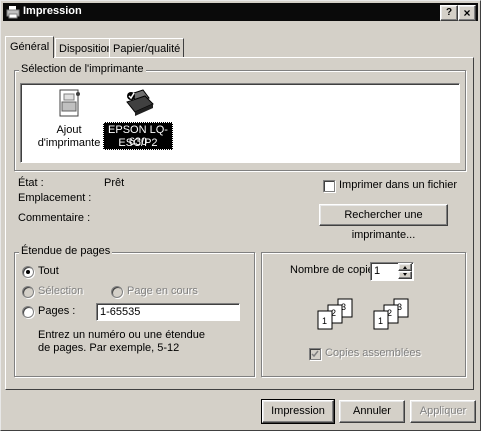  I want to click on tab-disposition: Disposition, so click(86, 48).